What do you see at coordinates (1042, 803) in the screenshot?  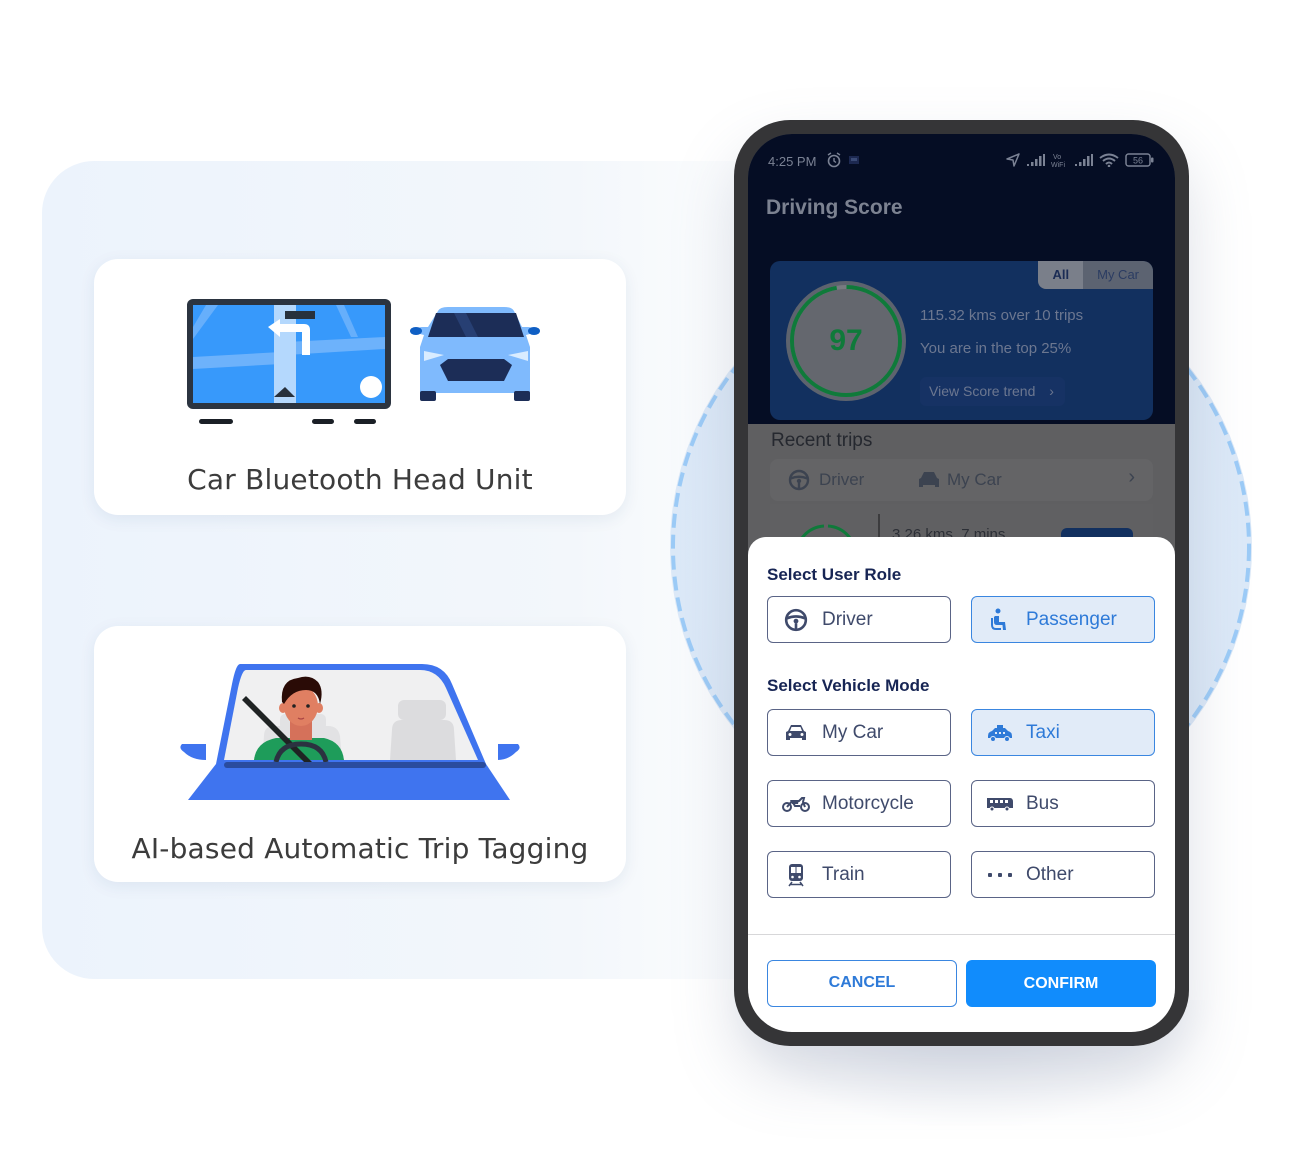 I see `option-label: Bus` at bounding box center [1042, 803].